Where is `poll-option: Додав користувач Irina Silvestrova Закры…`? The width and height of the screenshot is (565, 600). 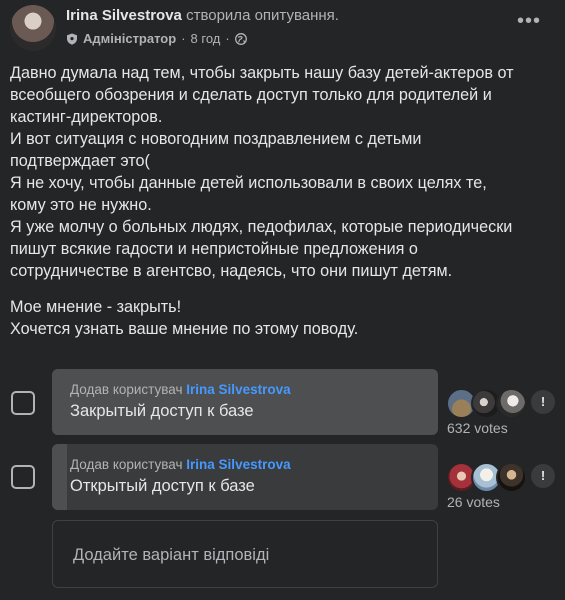
poll-option: Додав користувач Irina Silvestrova Закры… is located at coordinates (282, 404).